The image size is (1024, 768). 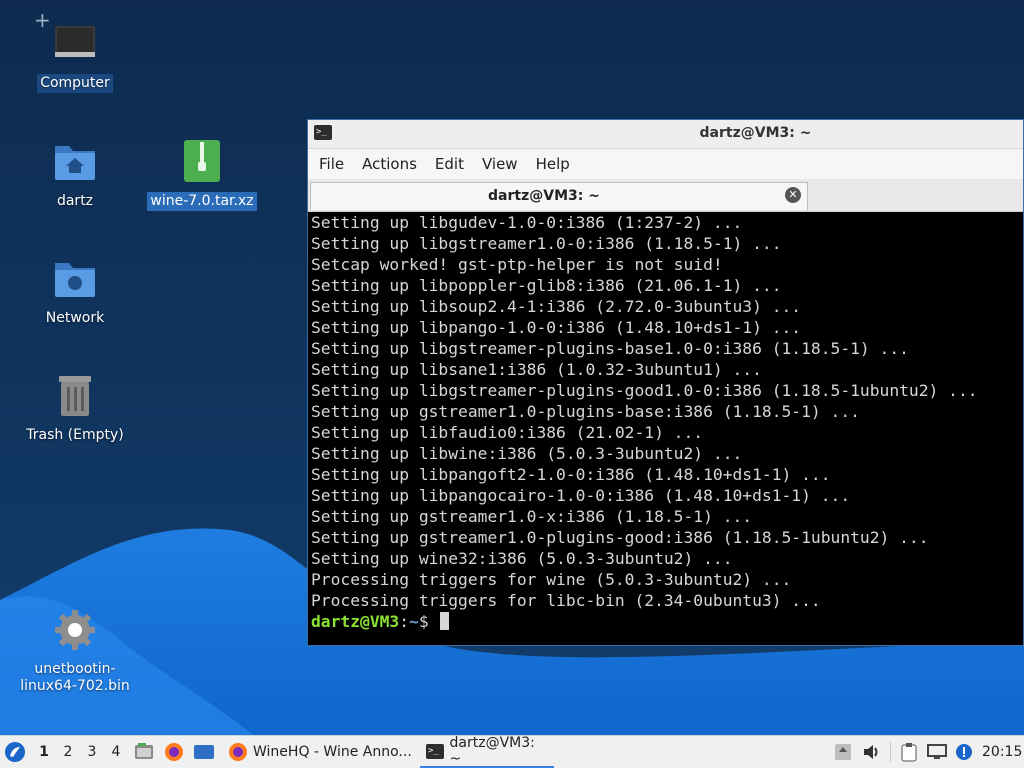 I want to click on desktop-icon-network: Network, so click(x=75, y=291).